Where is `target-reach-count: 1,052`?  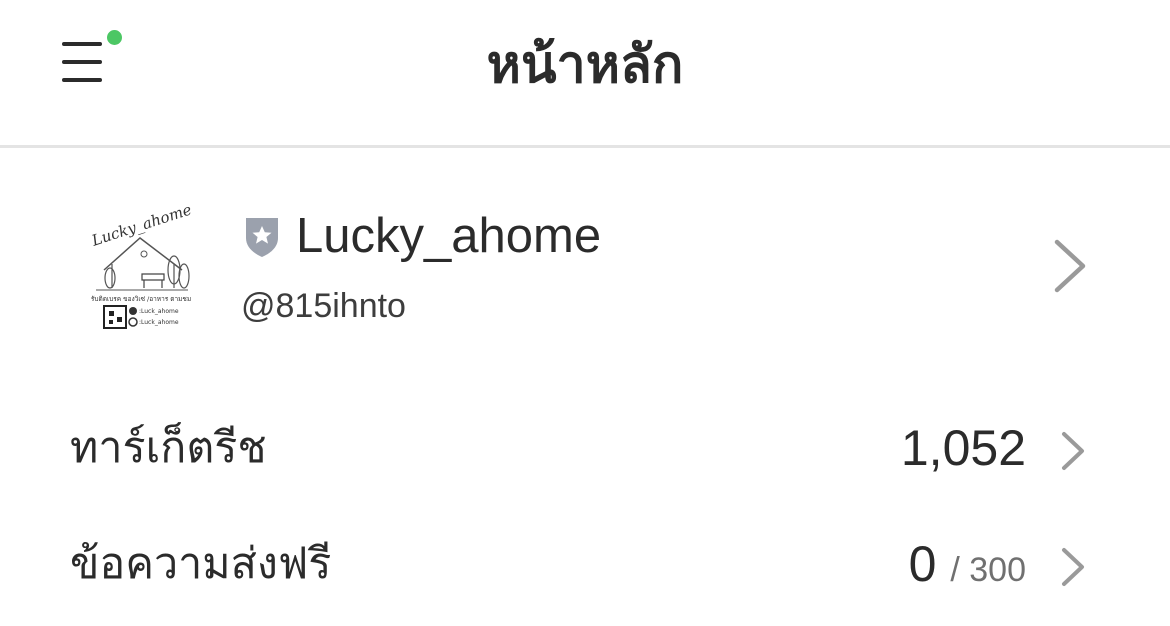
target-reach-count: 1,052 is located at coordinates (963, 448).